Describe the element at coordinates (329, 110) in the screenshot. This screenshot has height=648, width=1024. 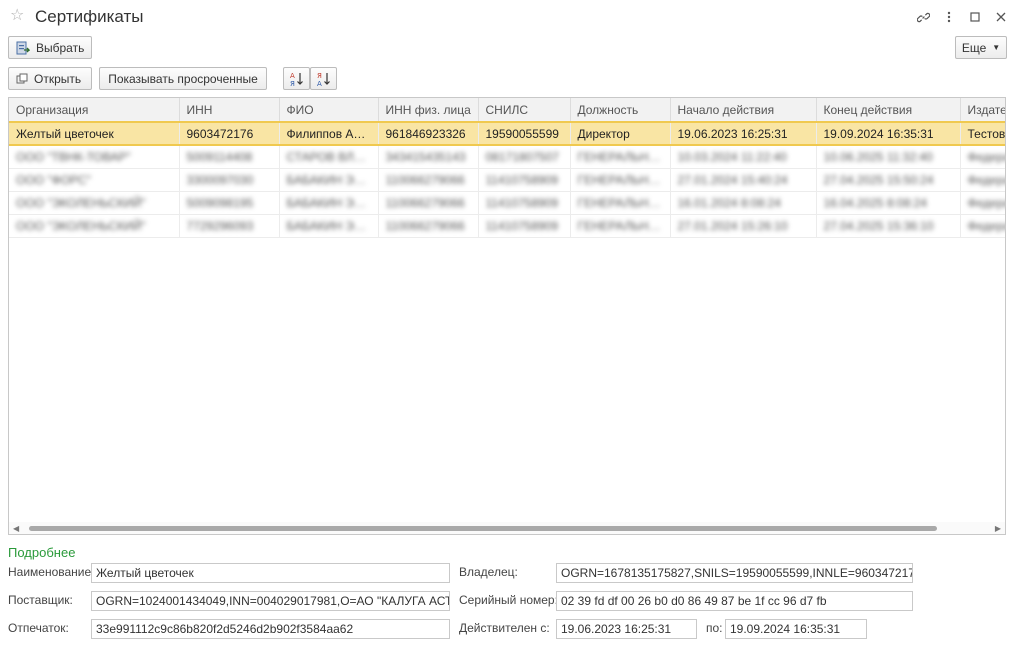
I see `column-header-fio: ФИО` at that location.